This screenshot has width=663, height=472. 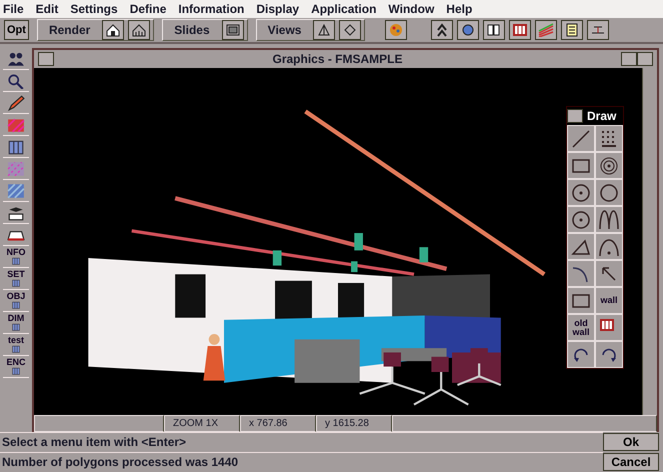 What do you see at coordinates (581, 327) in the screenshot?
I see `tool-button: old wall` at bounding box center [581, 327].